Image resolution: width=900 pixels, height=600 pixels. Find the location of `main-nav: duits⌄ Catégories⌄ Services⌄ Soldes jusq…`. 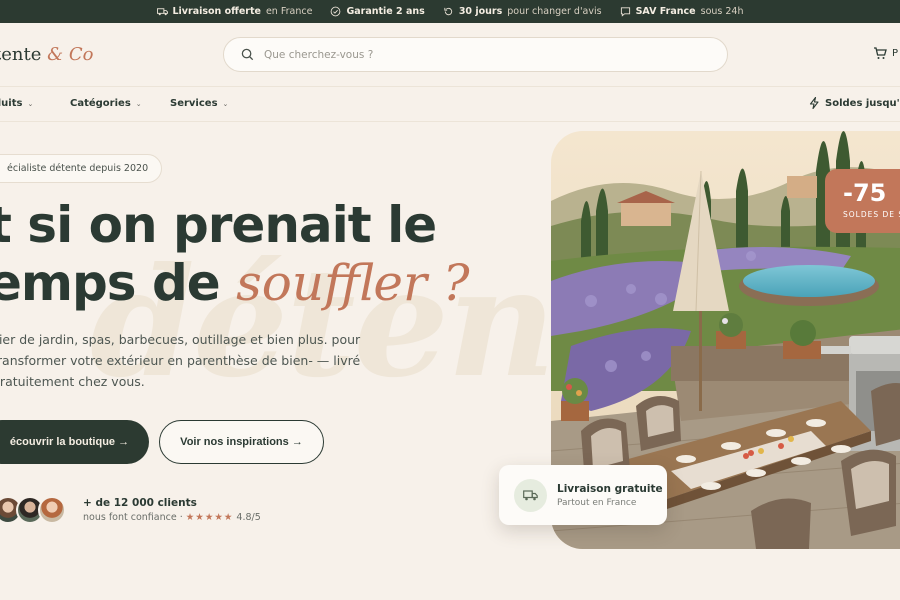

main-nav: duits⌄ Catégories⌄ Services⌄ Soldes jusq… is located at coordinates (450, 105).